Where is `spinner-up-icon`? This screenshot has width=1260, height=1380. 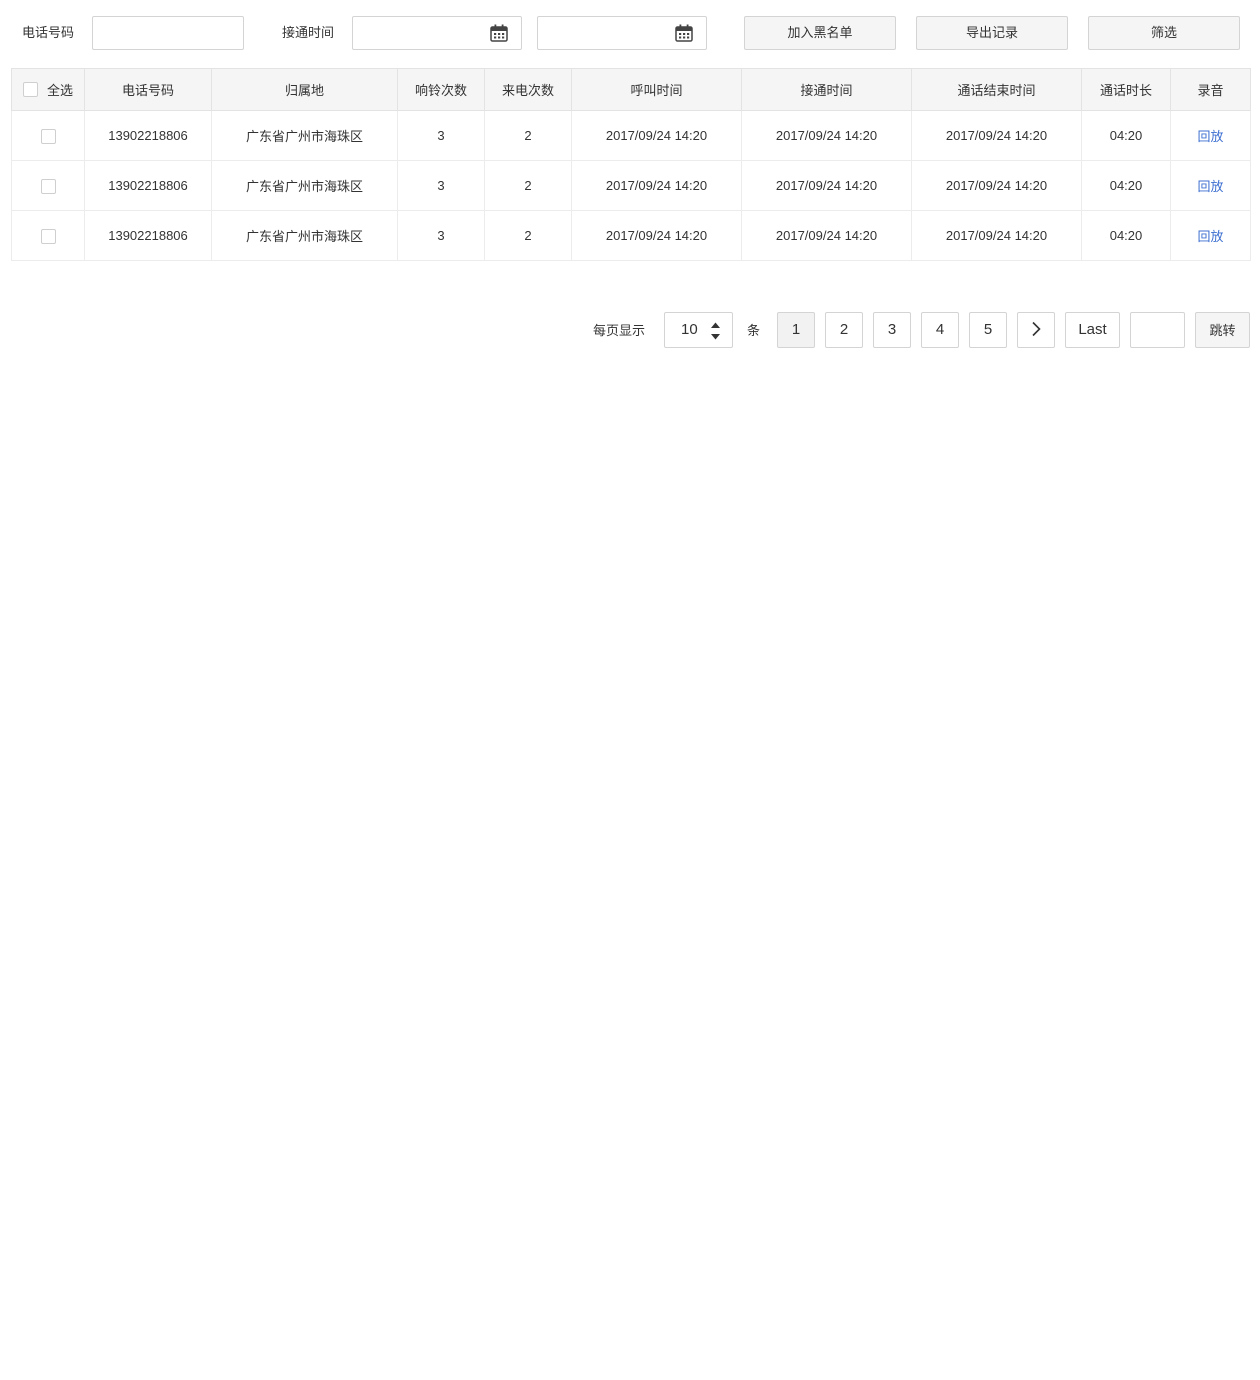 spinner-up-icon is located at coordinates (715, 325).